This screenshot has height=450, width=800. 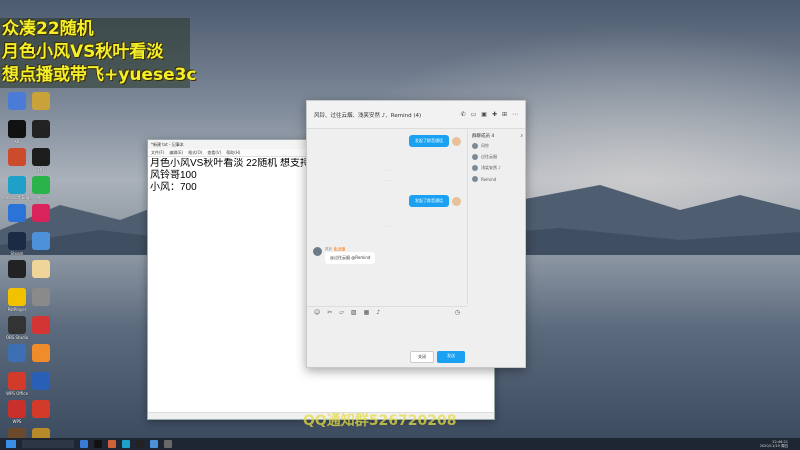 What do you see at coordinates (140, 444) in the screenshot?
I see `qq-icon` at bounding box center [140, 444].